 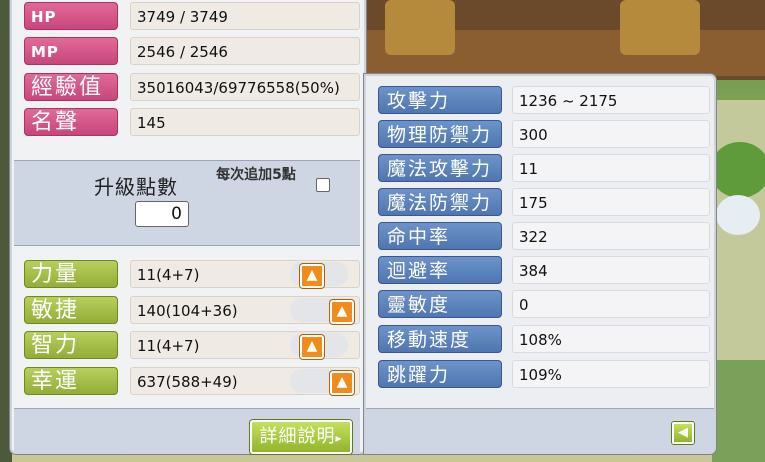 I want to click on exp-value: 35016043/69776558(50%), so click(x=245, y=87).